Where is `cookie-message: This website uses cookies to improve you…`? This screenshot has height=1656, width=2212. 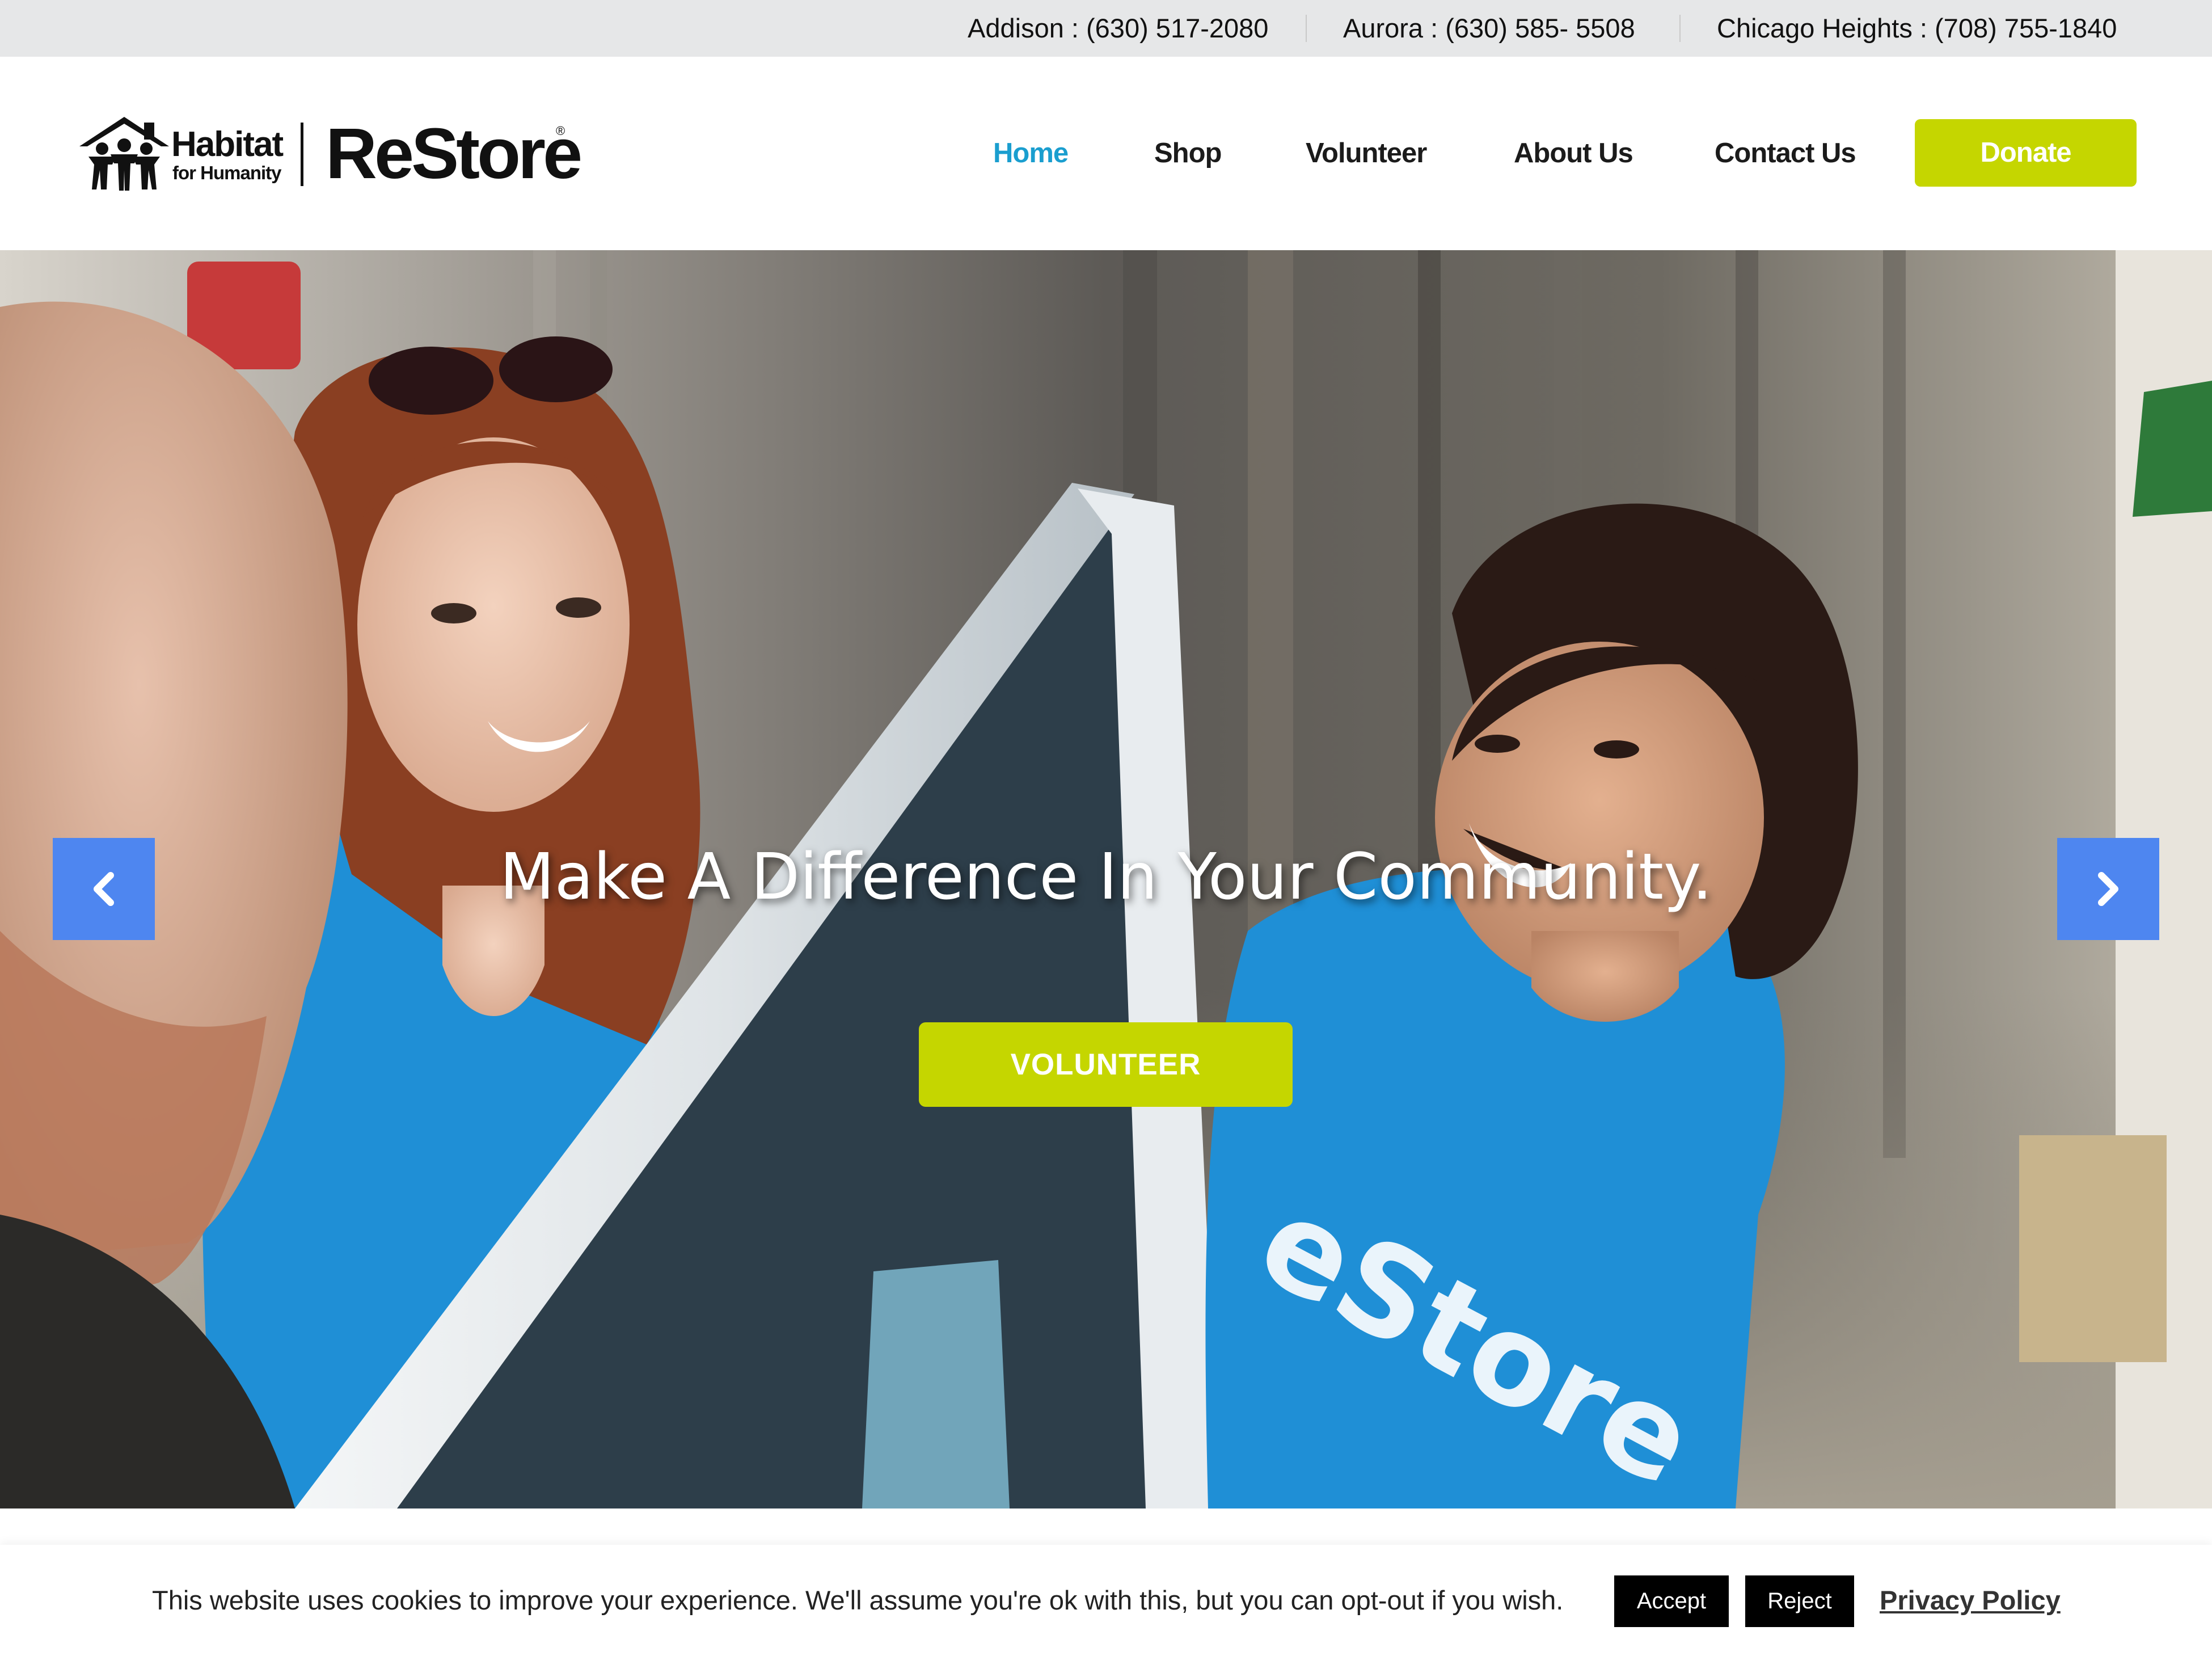 cookie-message: This website uses cookies to improve you… is located at coordinates (858, 1600).